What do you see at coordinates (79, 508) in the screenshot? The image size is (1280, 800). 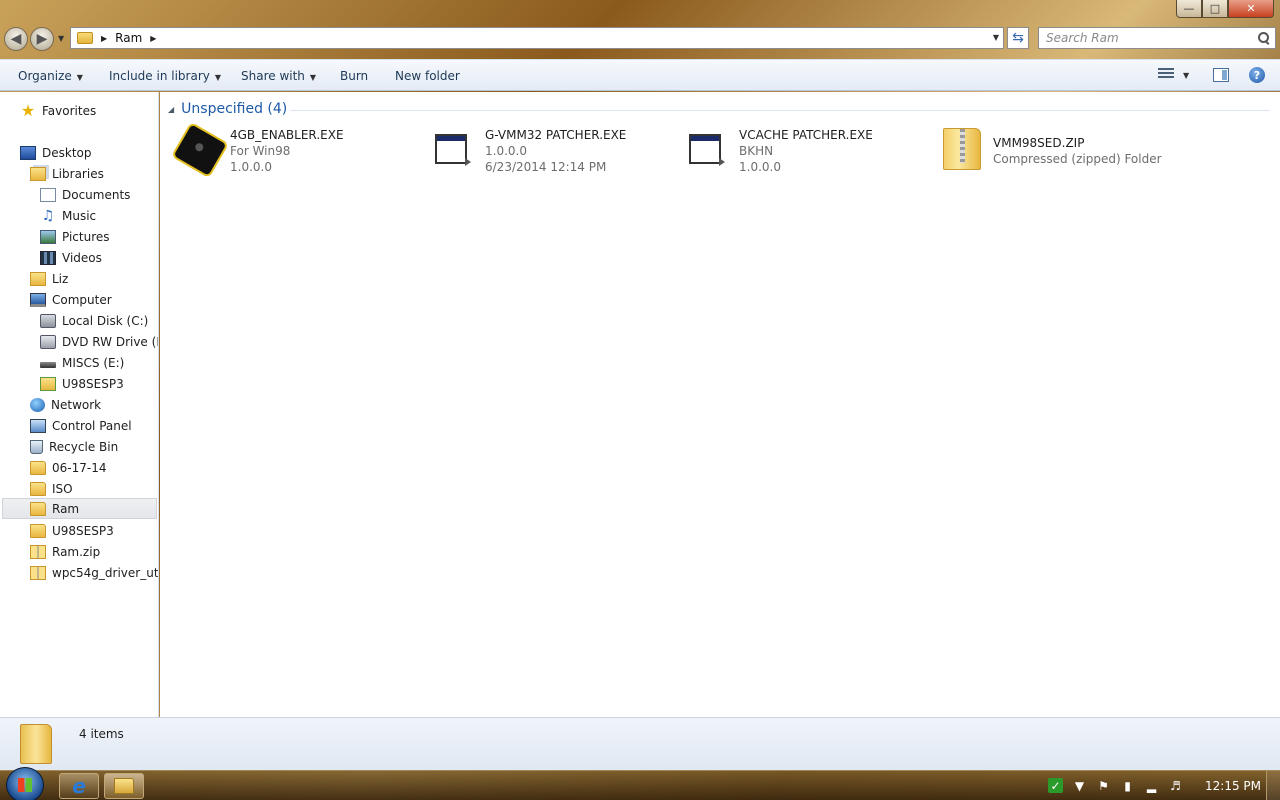 I see `nav-ram: Ram` at bounding box center [79, 508].